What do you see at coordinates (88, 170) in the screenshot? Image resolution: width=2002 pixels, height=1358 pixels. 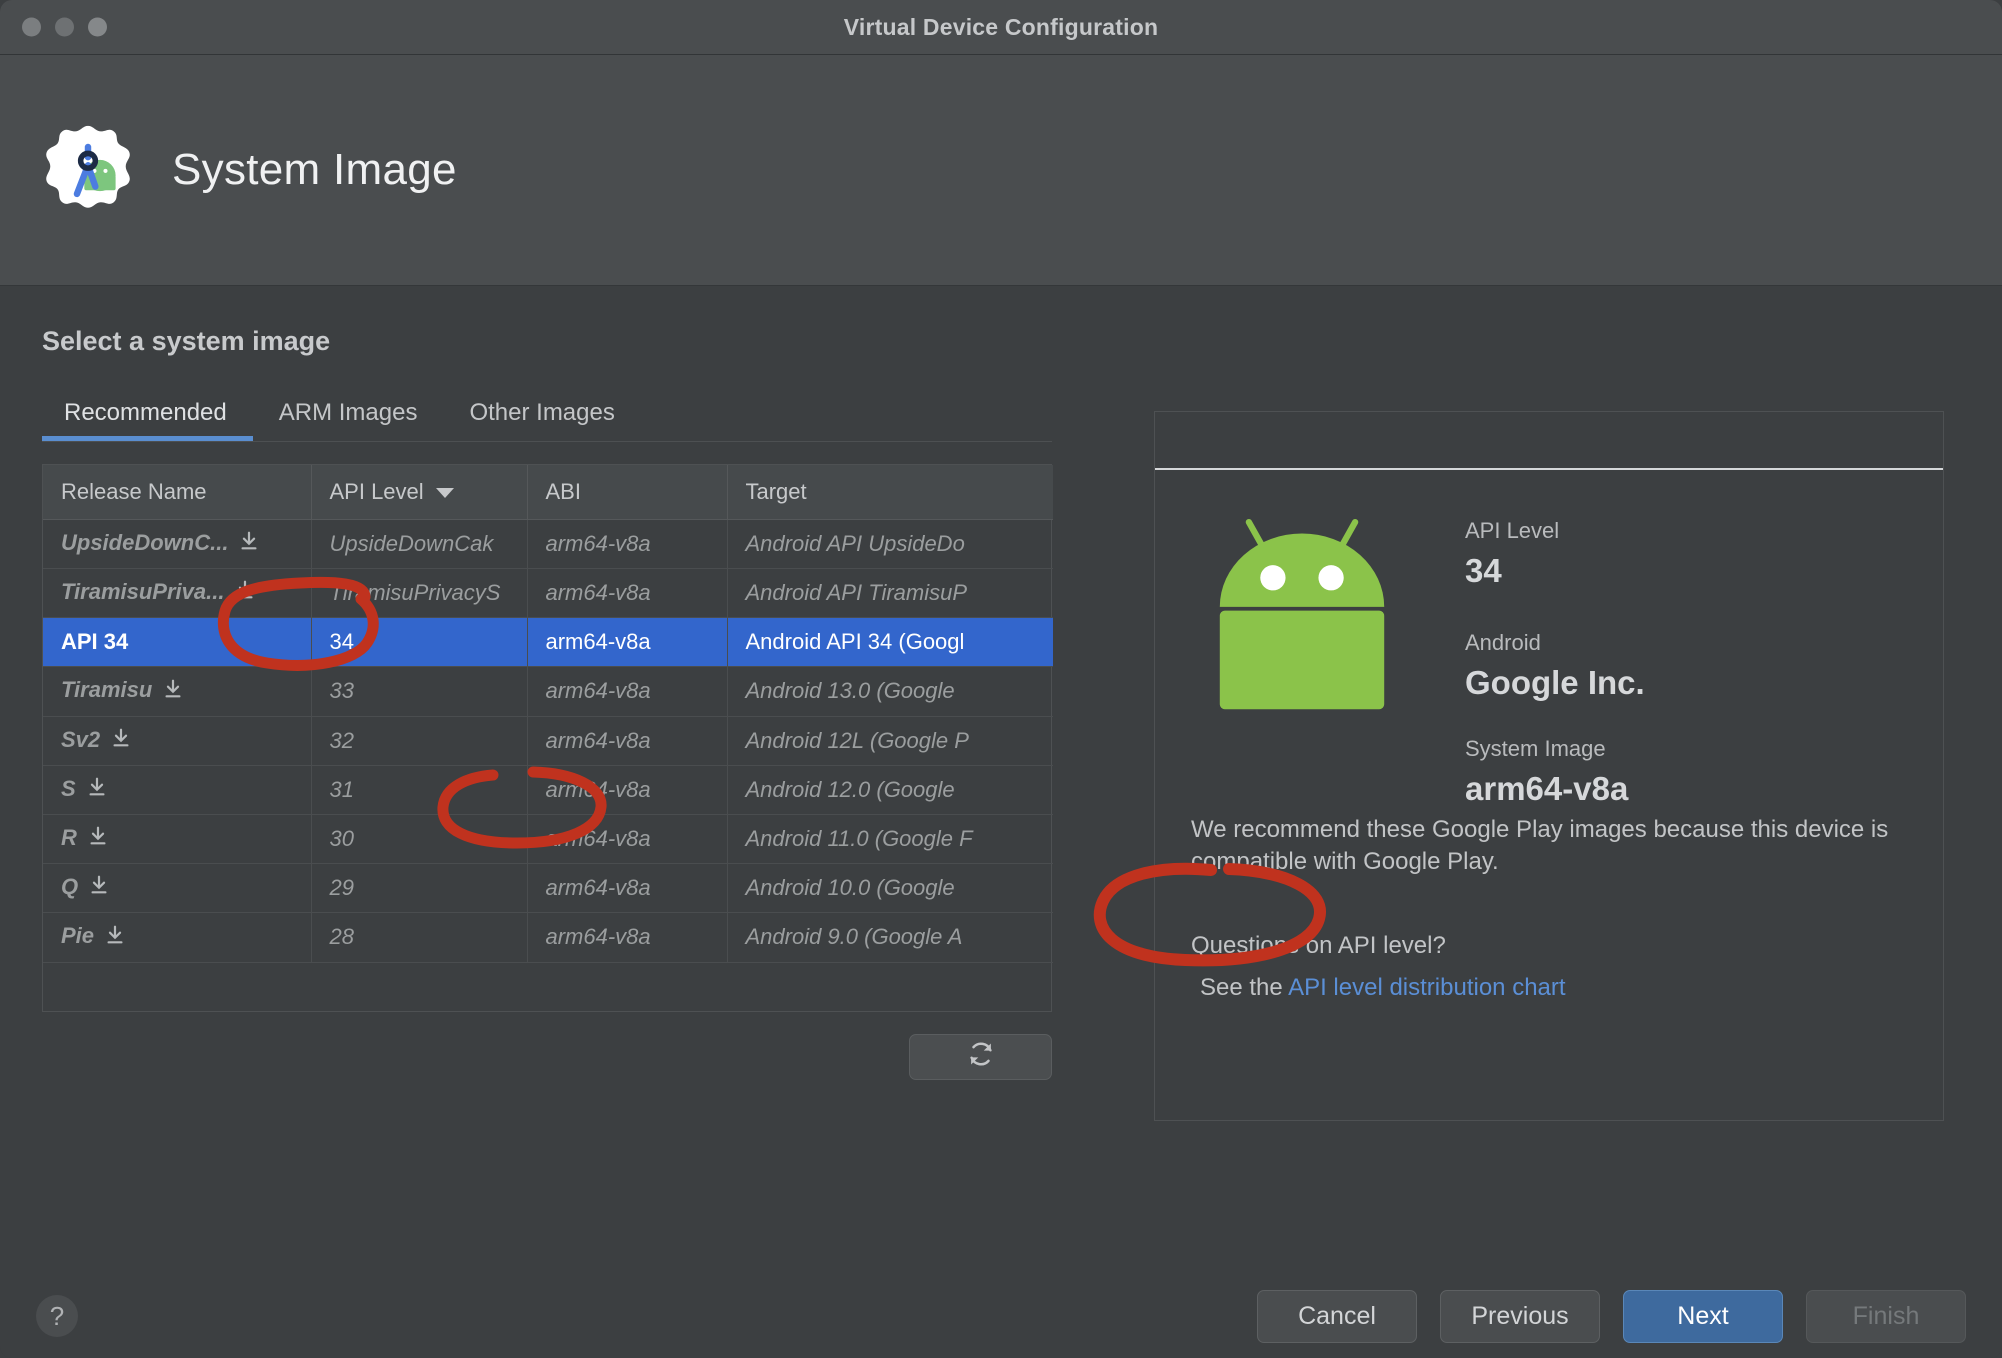 I see `android-studio-logo-icon` at bounding box center [88, 170].